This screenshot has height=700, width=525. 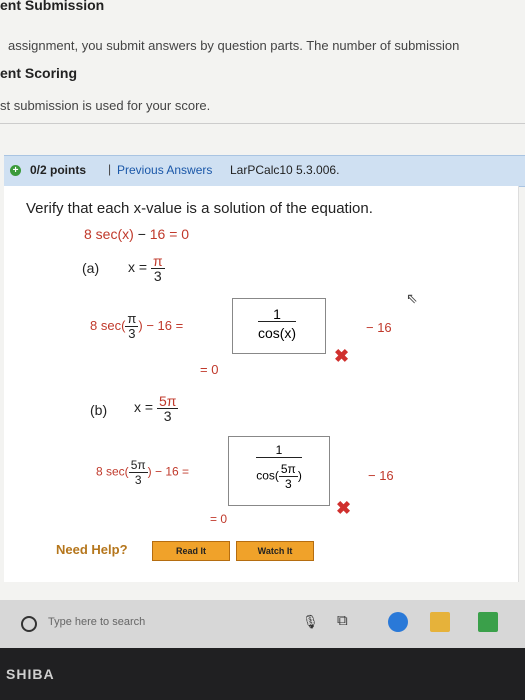 What do you see at coordinates (277, 333) in the screenshot?
I see `part-a-box-den: cos(x)` at bounding box center [277, 333].